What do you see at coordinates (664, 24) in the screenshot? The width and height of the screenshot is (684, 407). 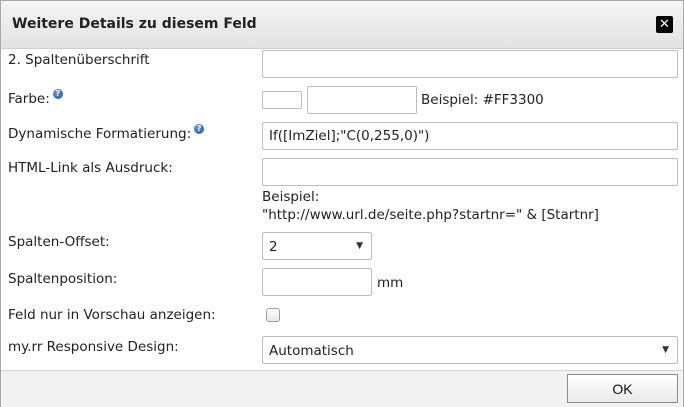 I see `close-icon: ✕` at bounding box center [664, 24].